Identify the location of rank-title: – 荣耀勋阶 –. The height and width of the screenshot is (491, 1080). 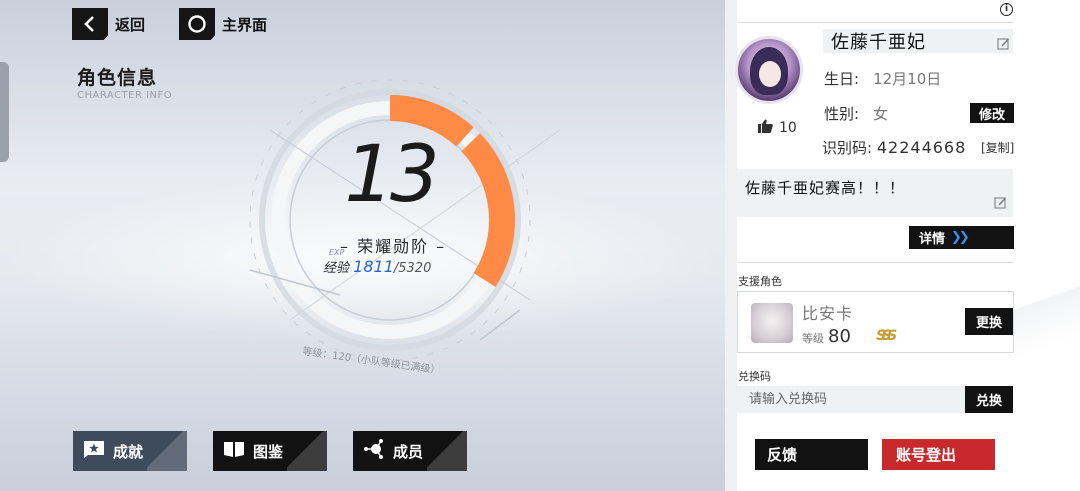
(393, 246).